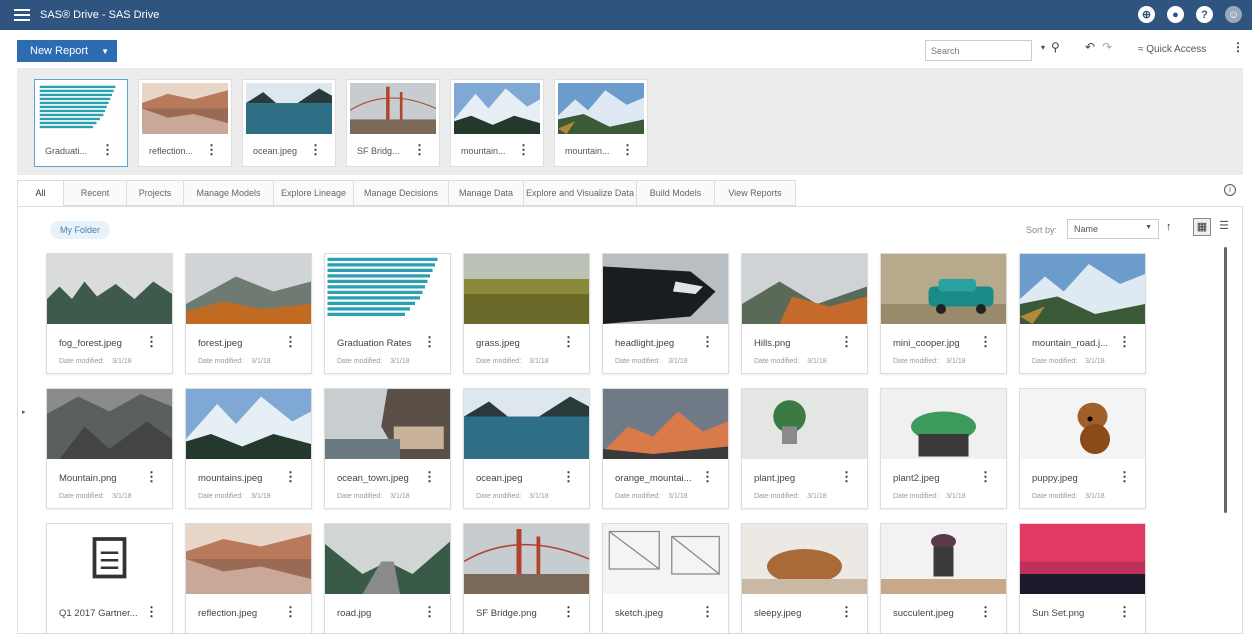 The image size is (1252, 637). What do you see at coordinates (248, 448) in the screenshot?
I see `file-card: mountains.jpeg ⋮ Date modified: 3/1/18` at bounding box center [248, 448].